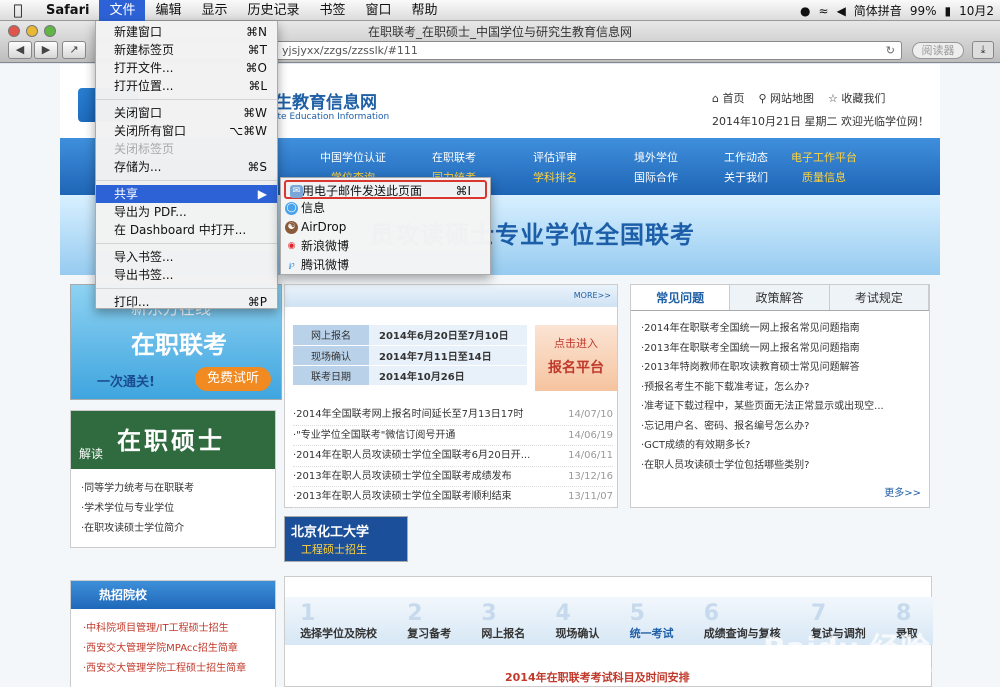 Image resolution: width=1000 pixels, height=687 pixels. I want to click on list-item: ·中科院项目管理/IT工程硕士招生, so click(173, 629).